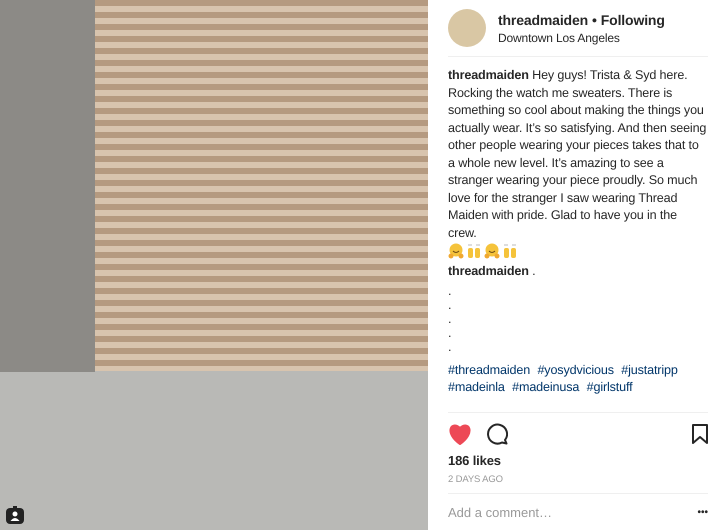 The image size is (722, 530). I want to click on hashtag-link: #yosydvicious, so click(575, 369).